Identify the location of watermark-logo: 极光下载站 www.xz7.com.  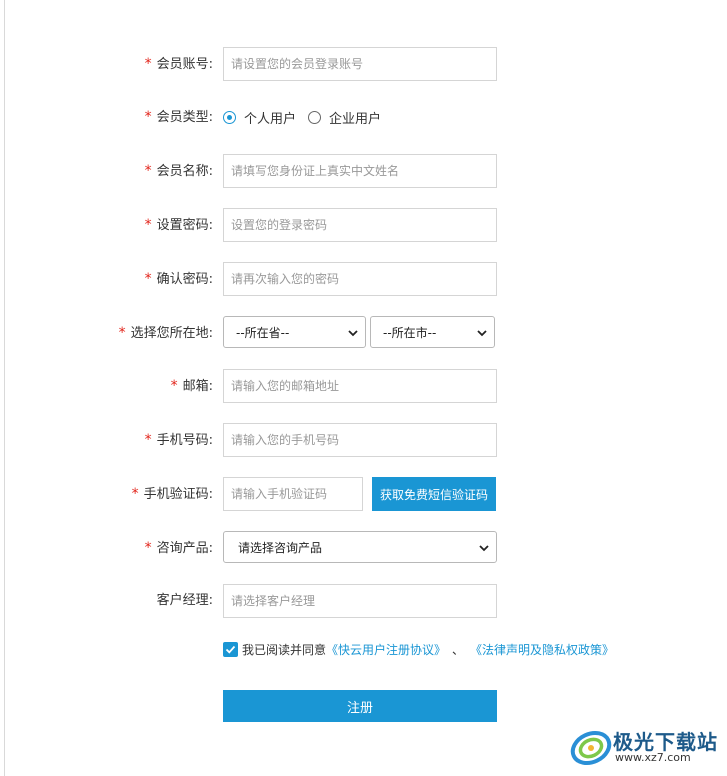
(645, 747).